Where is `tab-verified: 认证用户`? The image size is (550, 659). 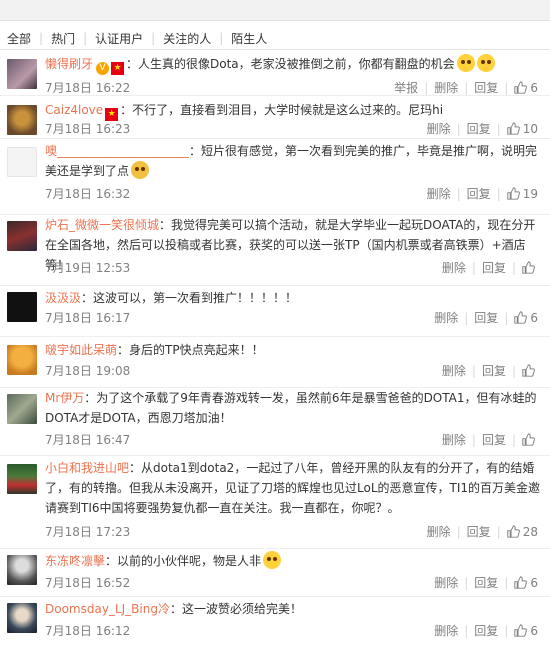
tab-verified: 认证用户 is located at coordinates (123, 38).